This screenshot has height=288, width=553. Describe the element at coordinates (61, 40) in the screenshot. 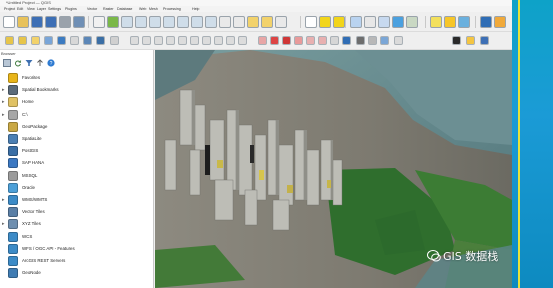

I see `add-mesh-icon` at that location.